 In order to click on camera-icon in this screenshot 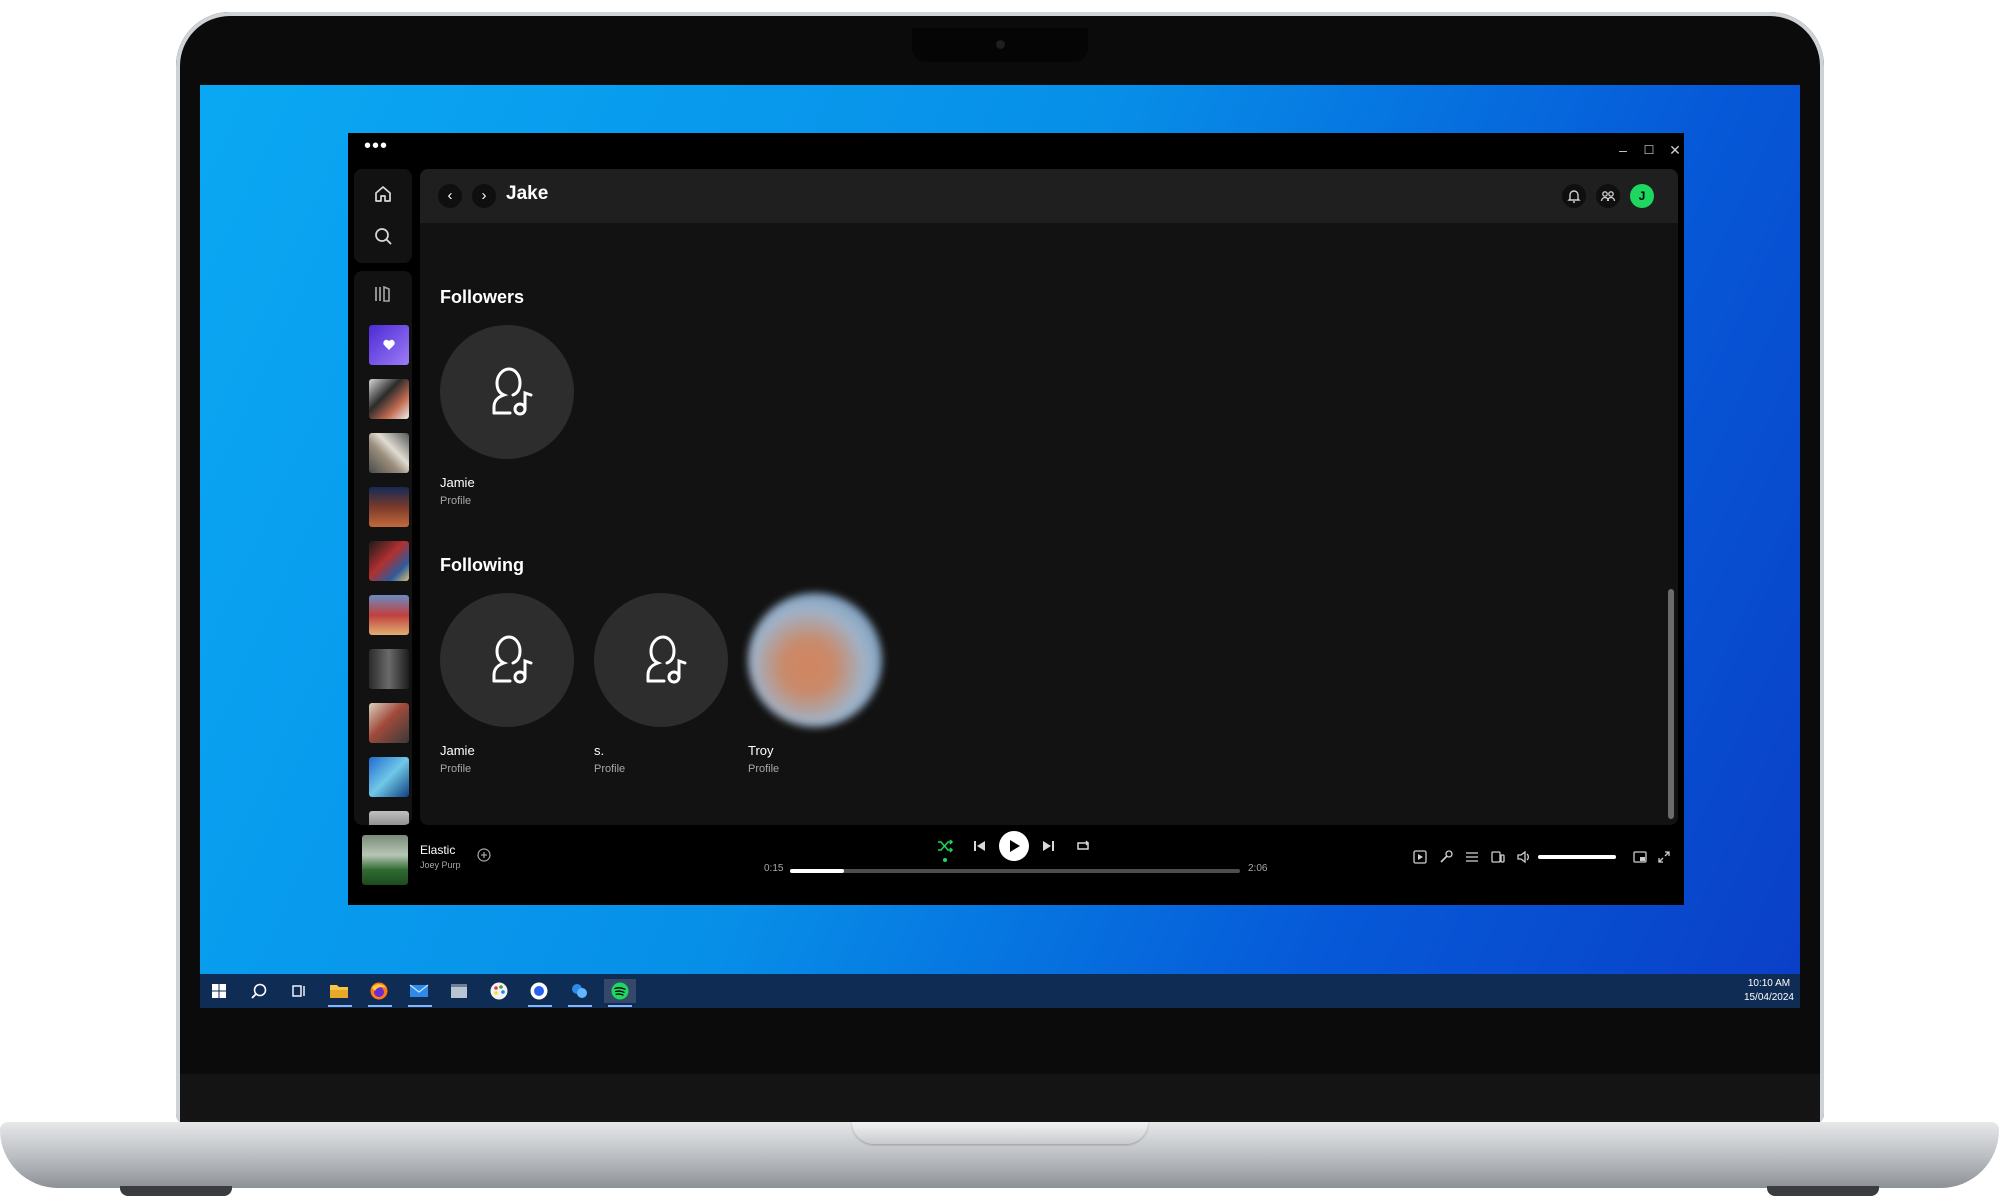, I will do `click(1000, 44)`.